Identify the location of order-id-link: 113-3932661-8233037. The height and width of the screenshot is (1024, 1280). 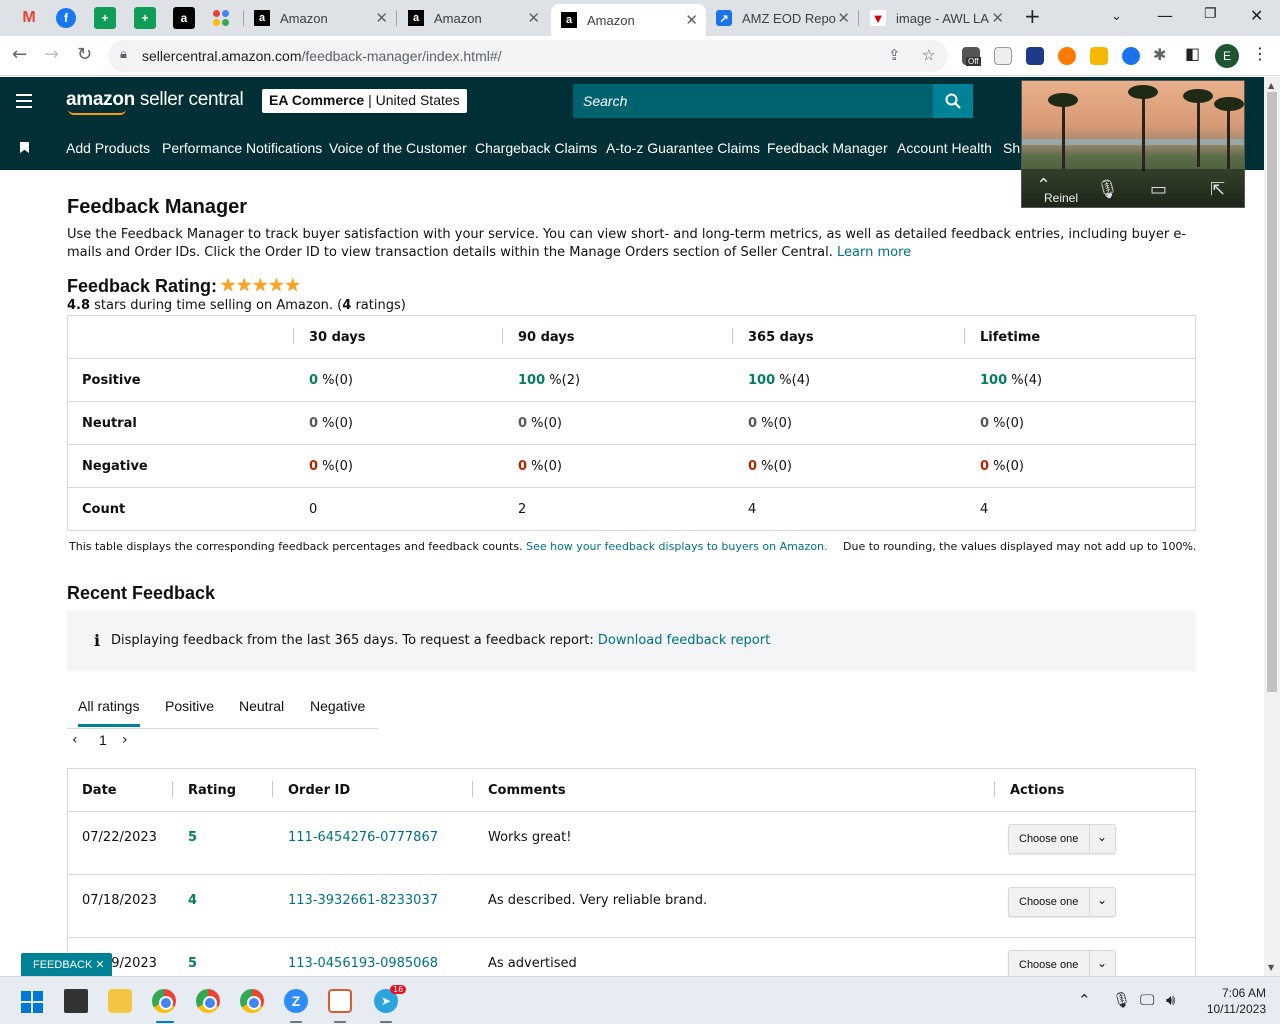
(363, 900).